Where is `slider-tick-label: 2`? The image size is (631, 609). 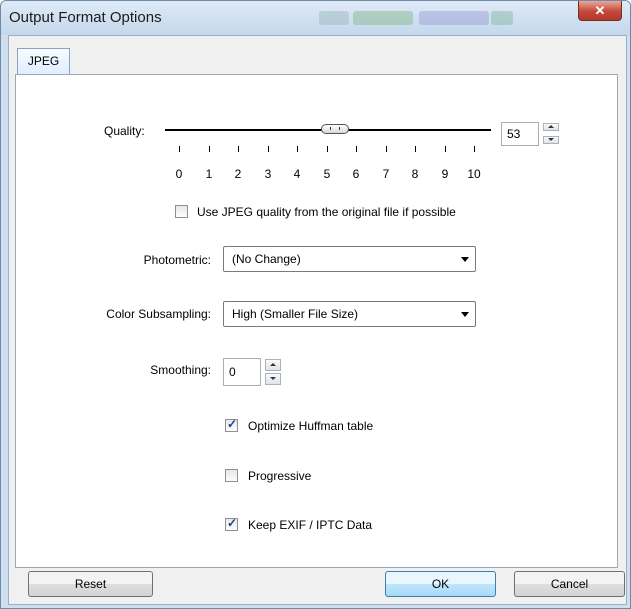
slider-tick-label: 2 is located at coordinates (238, 174).